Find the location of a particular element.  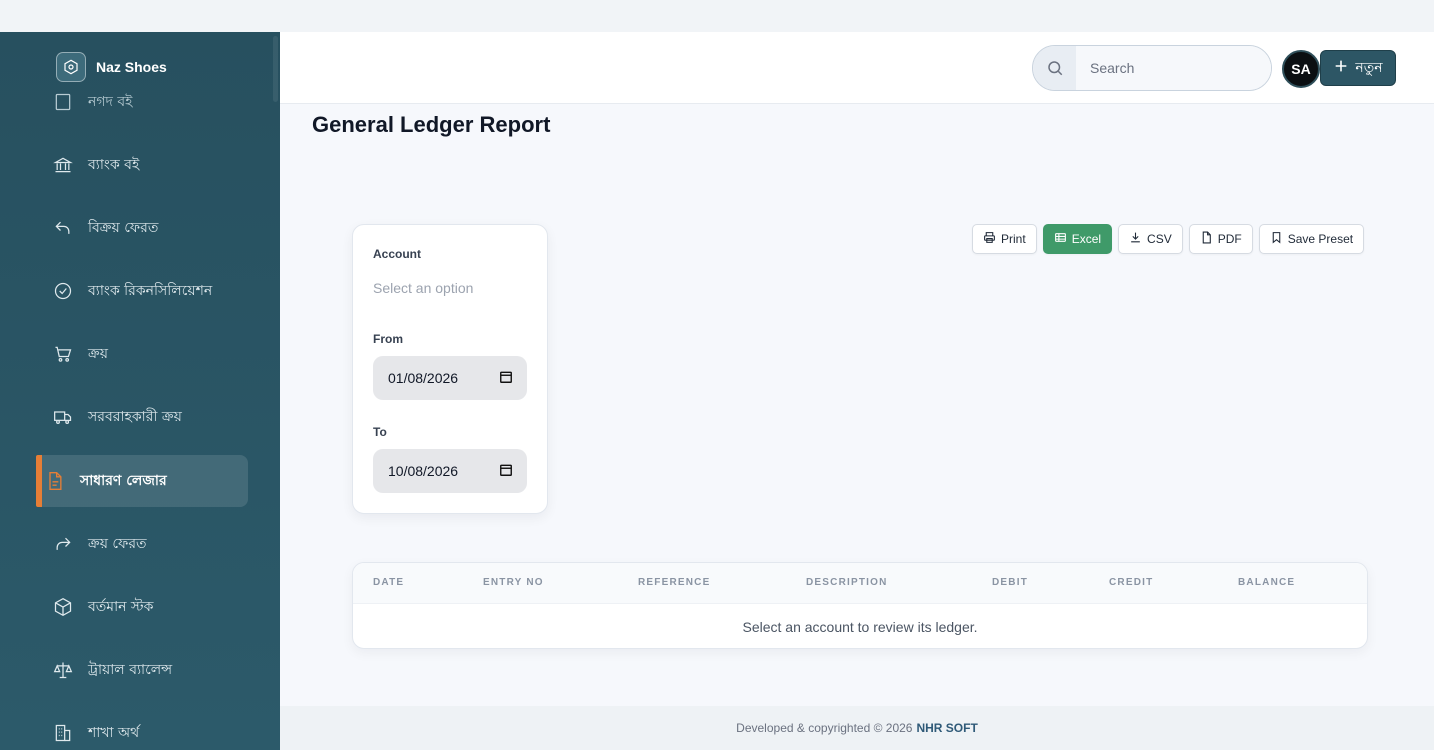

sidebar-scrollbar is located at coordinates (276, 391).